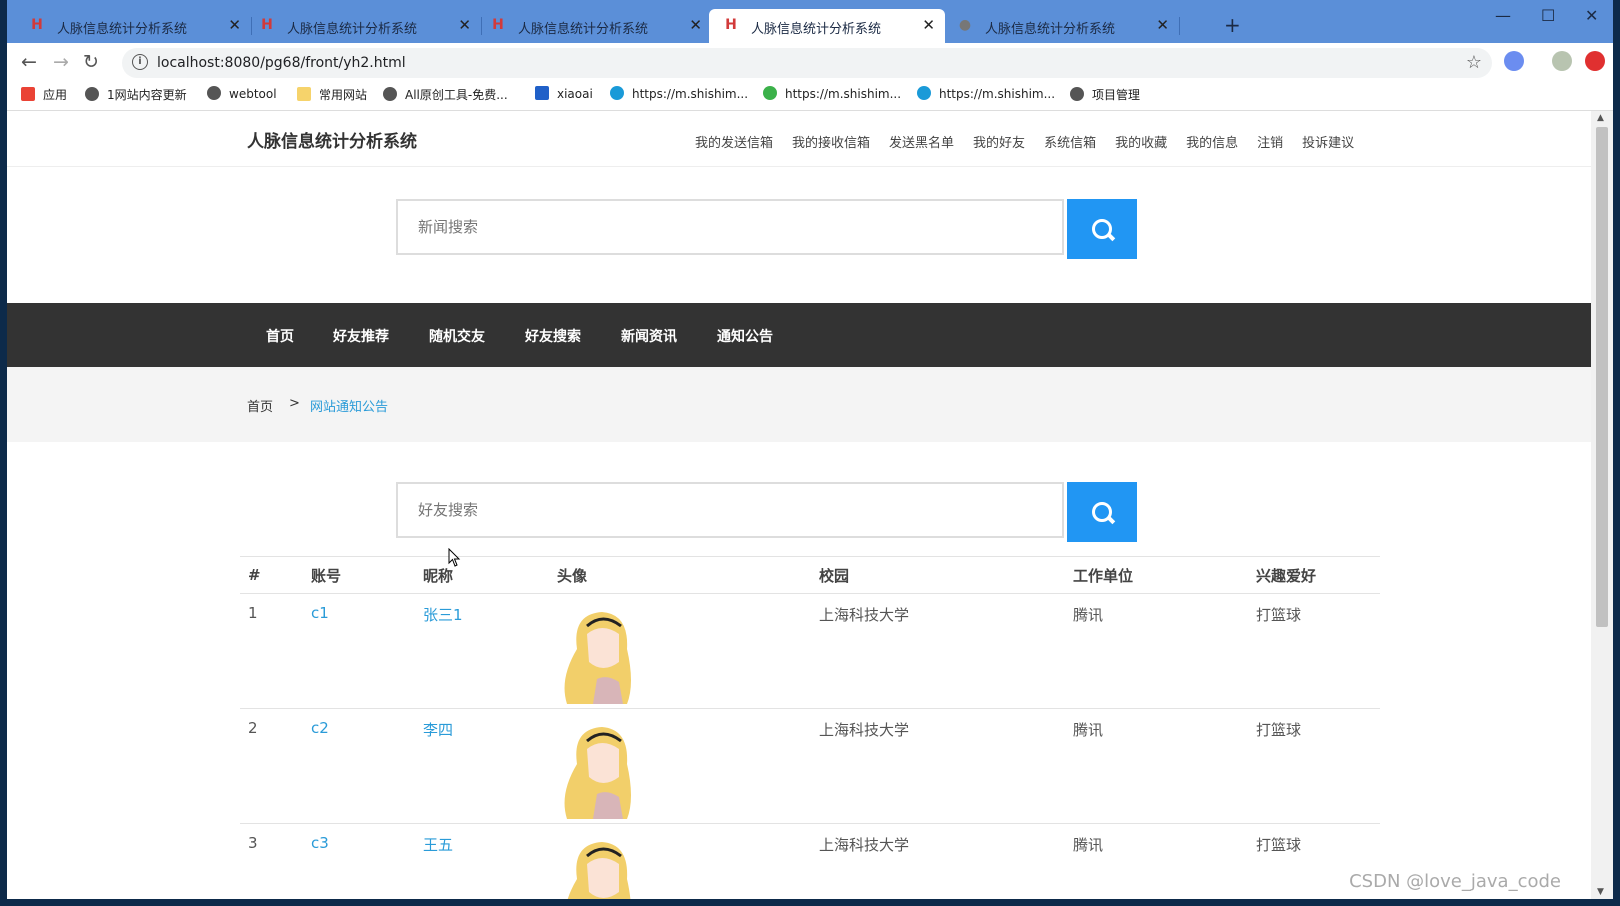 The height and width of the screenshot is (906, 1620). I want to click on minimize-icon: —, so click(1503, 15).